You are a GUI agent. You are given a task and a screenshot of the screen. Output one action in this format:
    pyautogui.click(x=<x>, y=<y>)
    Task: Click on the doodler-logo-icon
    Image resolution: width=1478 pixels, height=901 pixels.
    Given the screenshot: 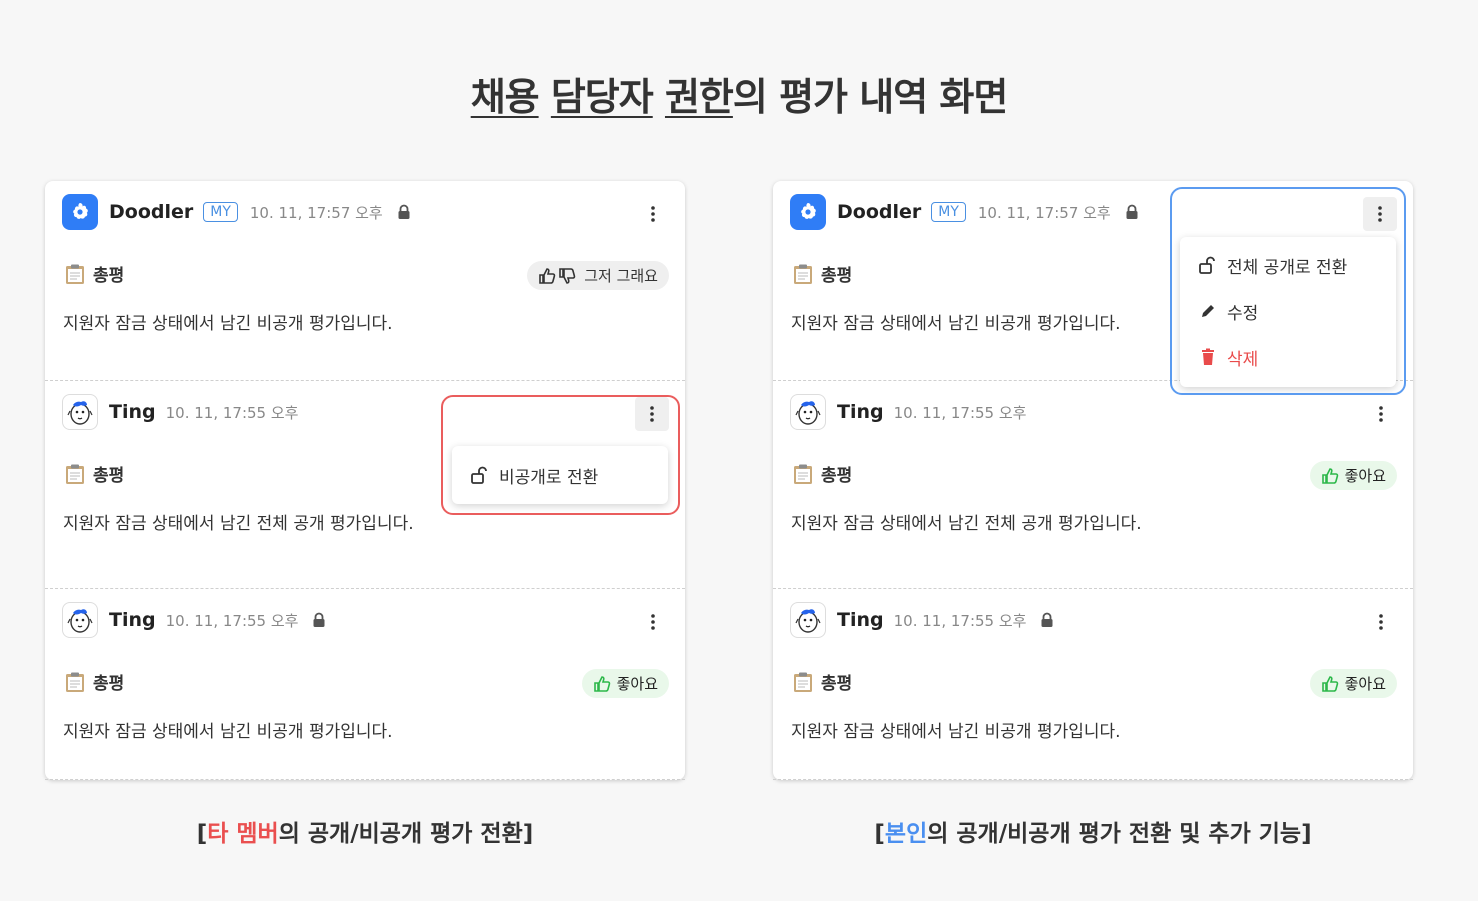 What is the action you would take?
    pyautogui.click(x=80, y=211)
    